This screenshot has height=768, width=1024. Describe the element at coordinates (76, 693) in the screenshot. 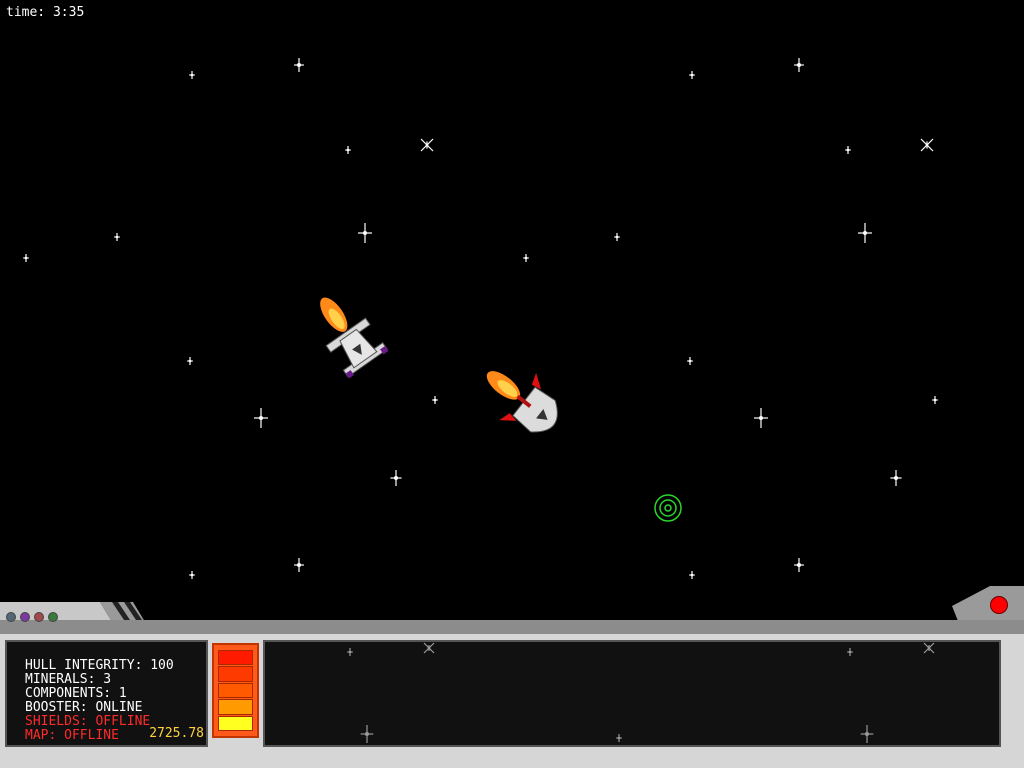

I see `components-readout: COMPONENTS: 1` at that location.